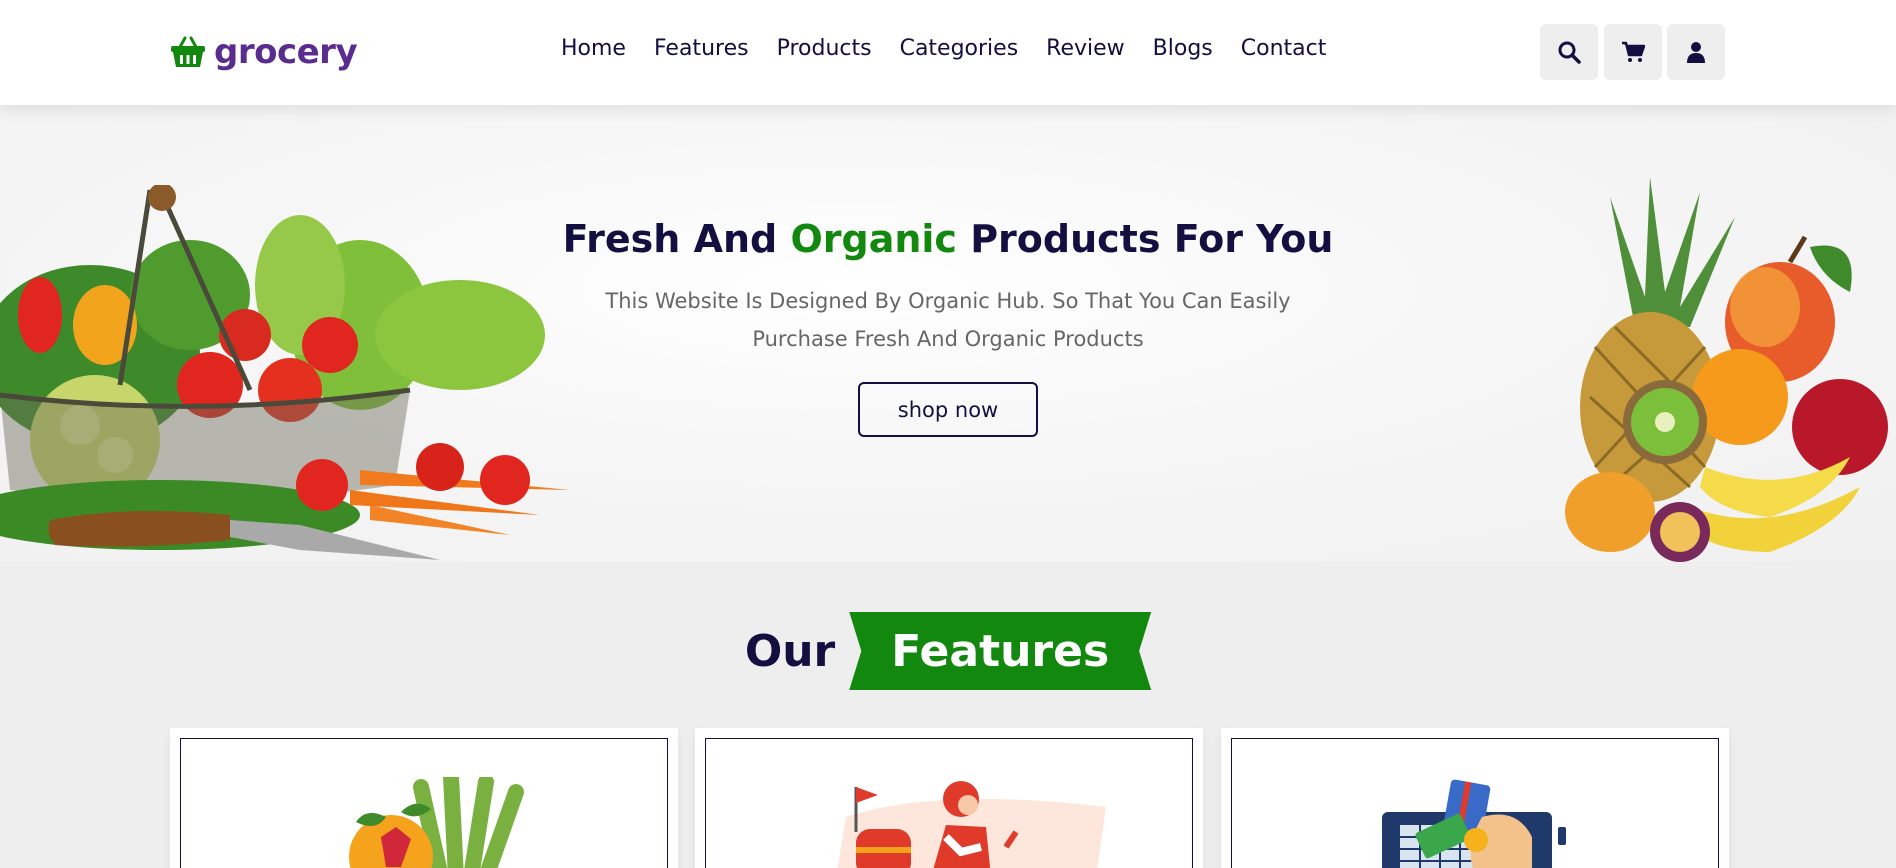 This screenshot has width=1896, height=868. Describe the element at coordinates (1085, 48) in the screenshot. I see `nav-review: Review` at that location.